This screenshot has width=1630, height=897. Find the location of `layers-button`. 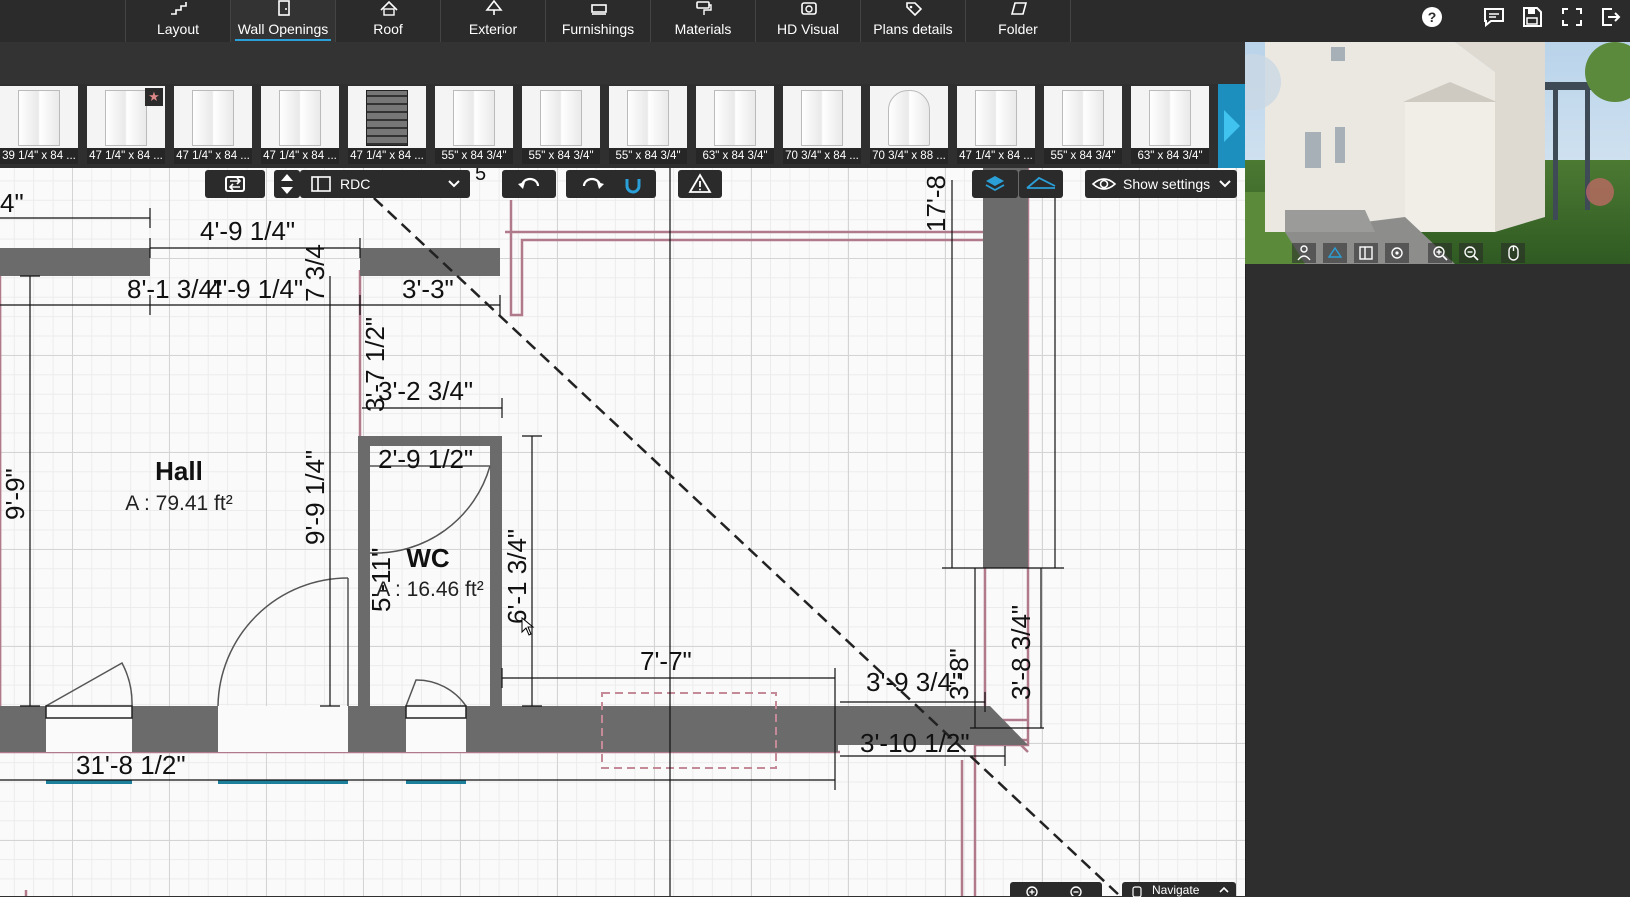

layers-button is located at coordinates (995, 184).